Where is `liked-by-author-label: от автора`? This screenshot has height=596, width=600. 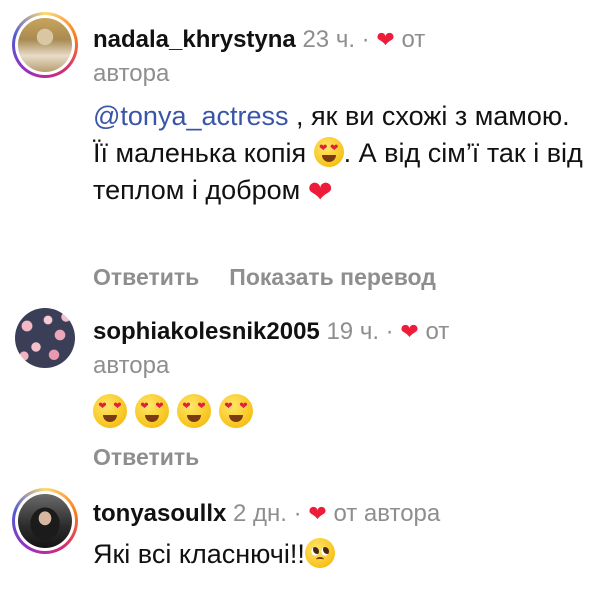
liked-by-author-label: от автора is located at coordinates (387, 513).